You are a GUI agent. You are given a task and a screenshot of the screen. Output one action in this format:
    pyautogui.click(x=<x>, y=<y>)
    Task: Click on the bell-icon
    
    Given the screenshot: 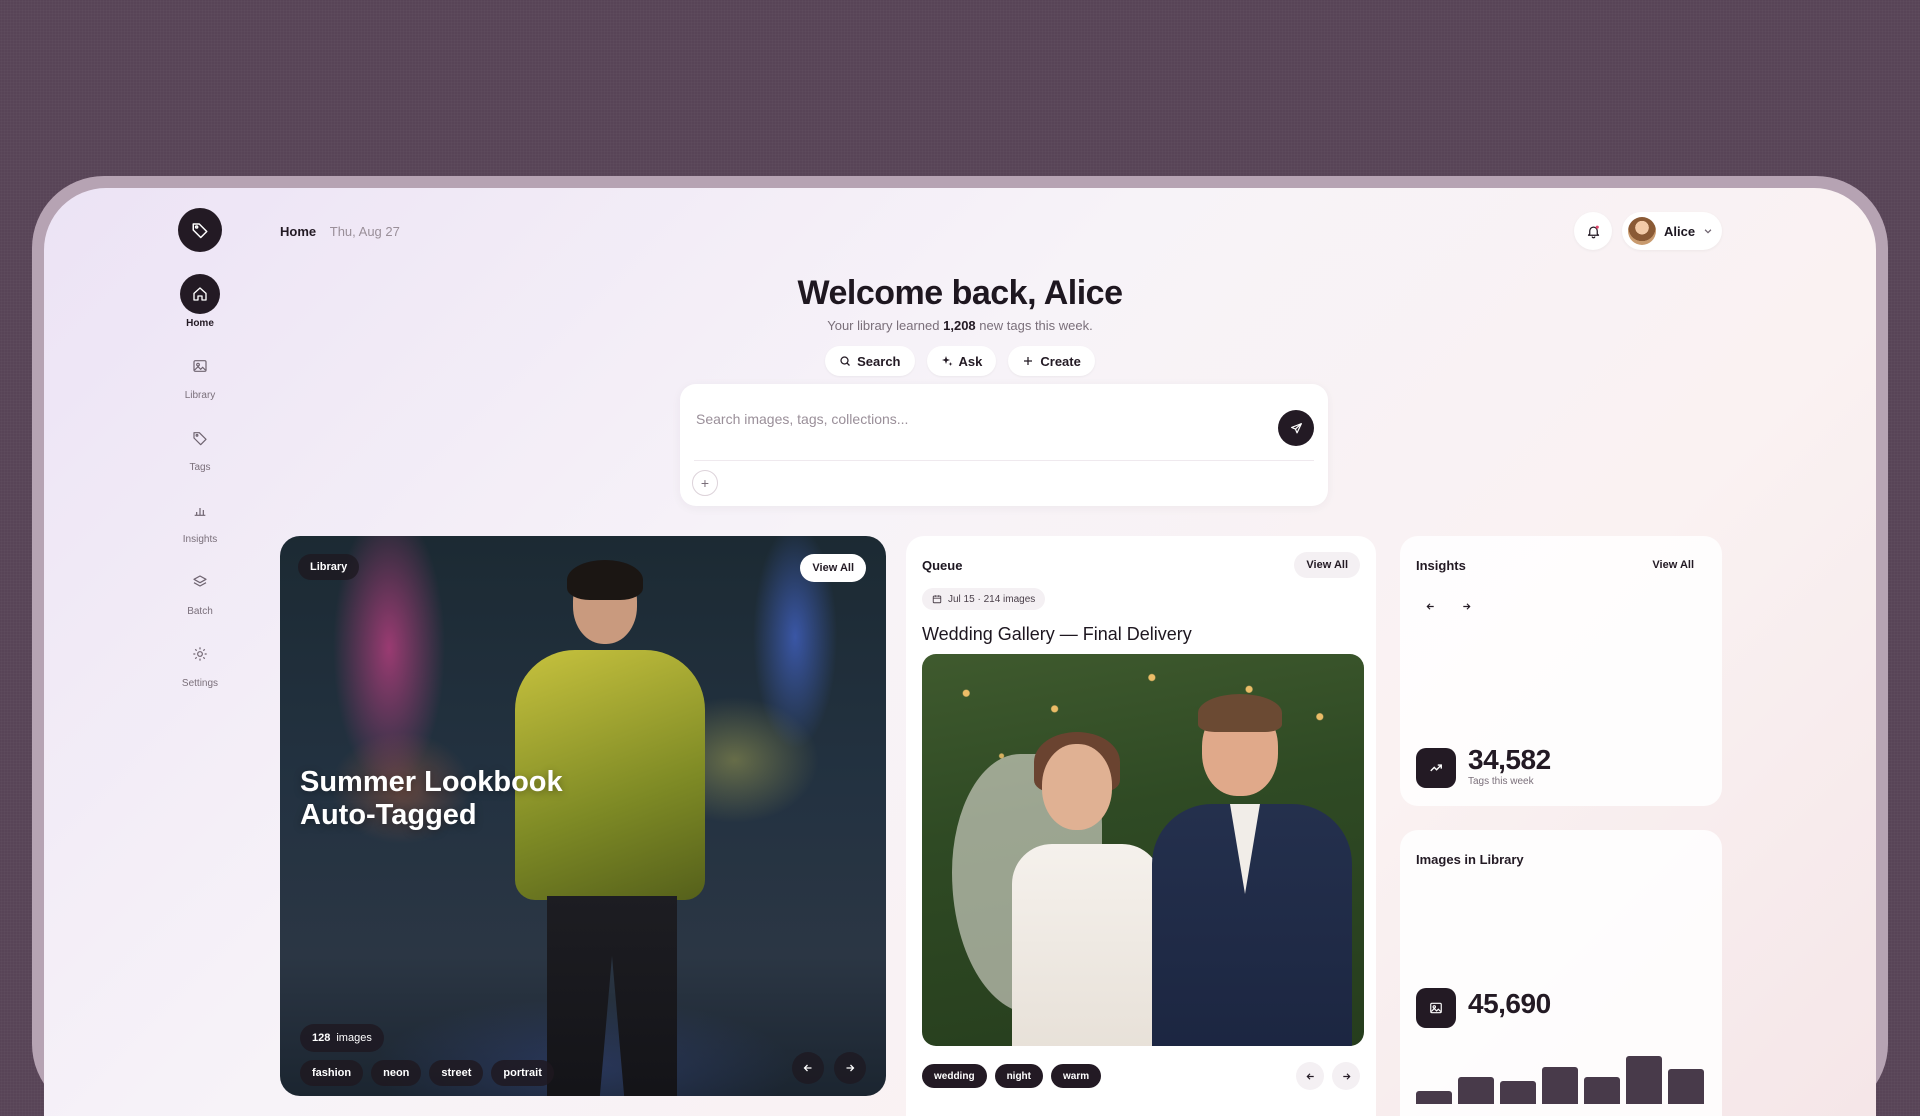 What is the action you would take?
    pyautogui.click(x=1593, y=231)
    